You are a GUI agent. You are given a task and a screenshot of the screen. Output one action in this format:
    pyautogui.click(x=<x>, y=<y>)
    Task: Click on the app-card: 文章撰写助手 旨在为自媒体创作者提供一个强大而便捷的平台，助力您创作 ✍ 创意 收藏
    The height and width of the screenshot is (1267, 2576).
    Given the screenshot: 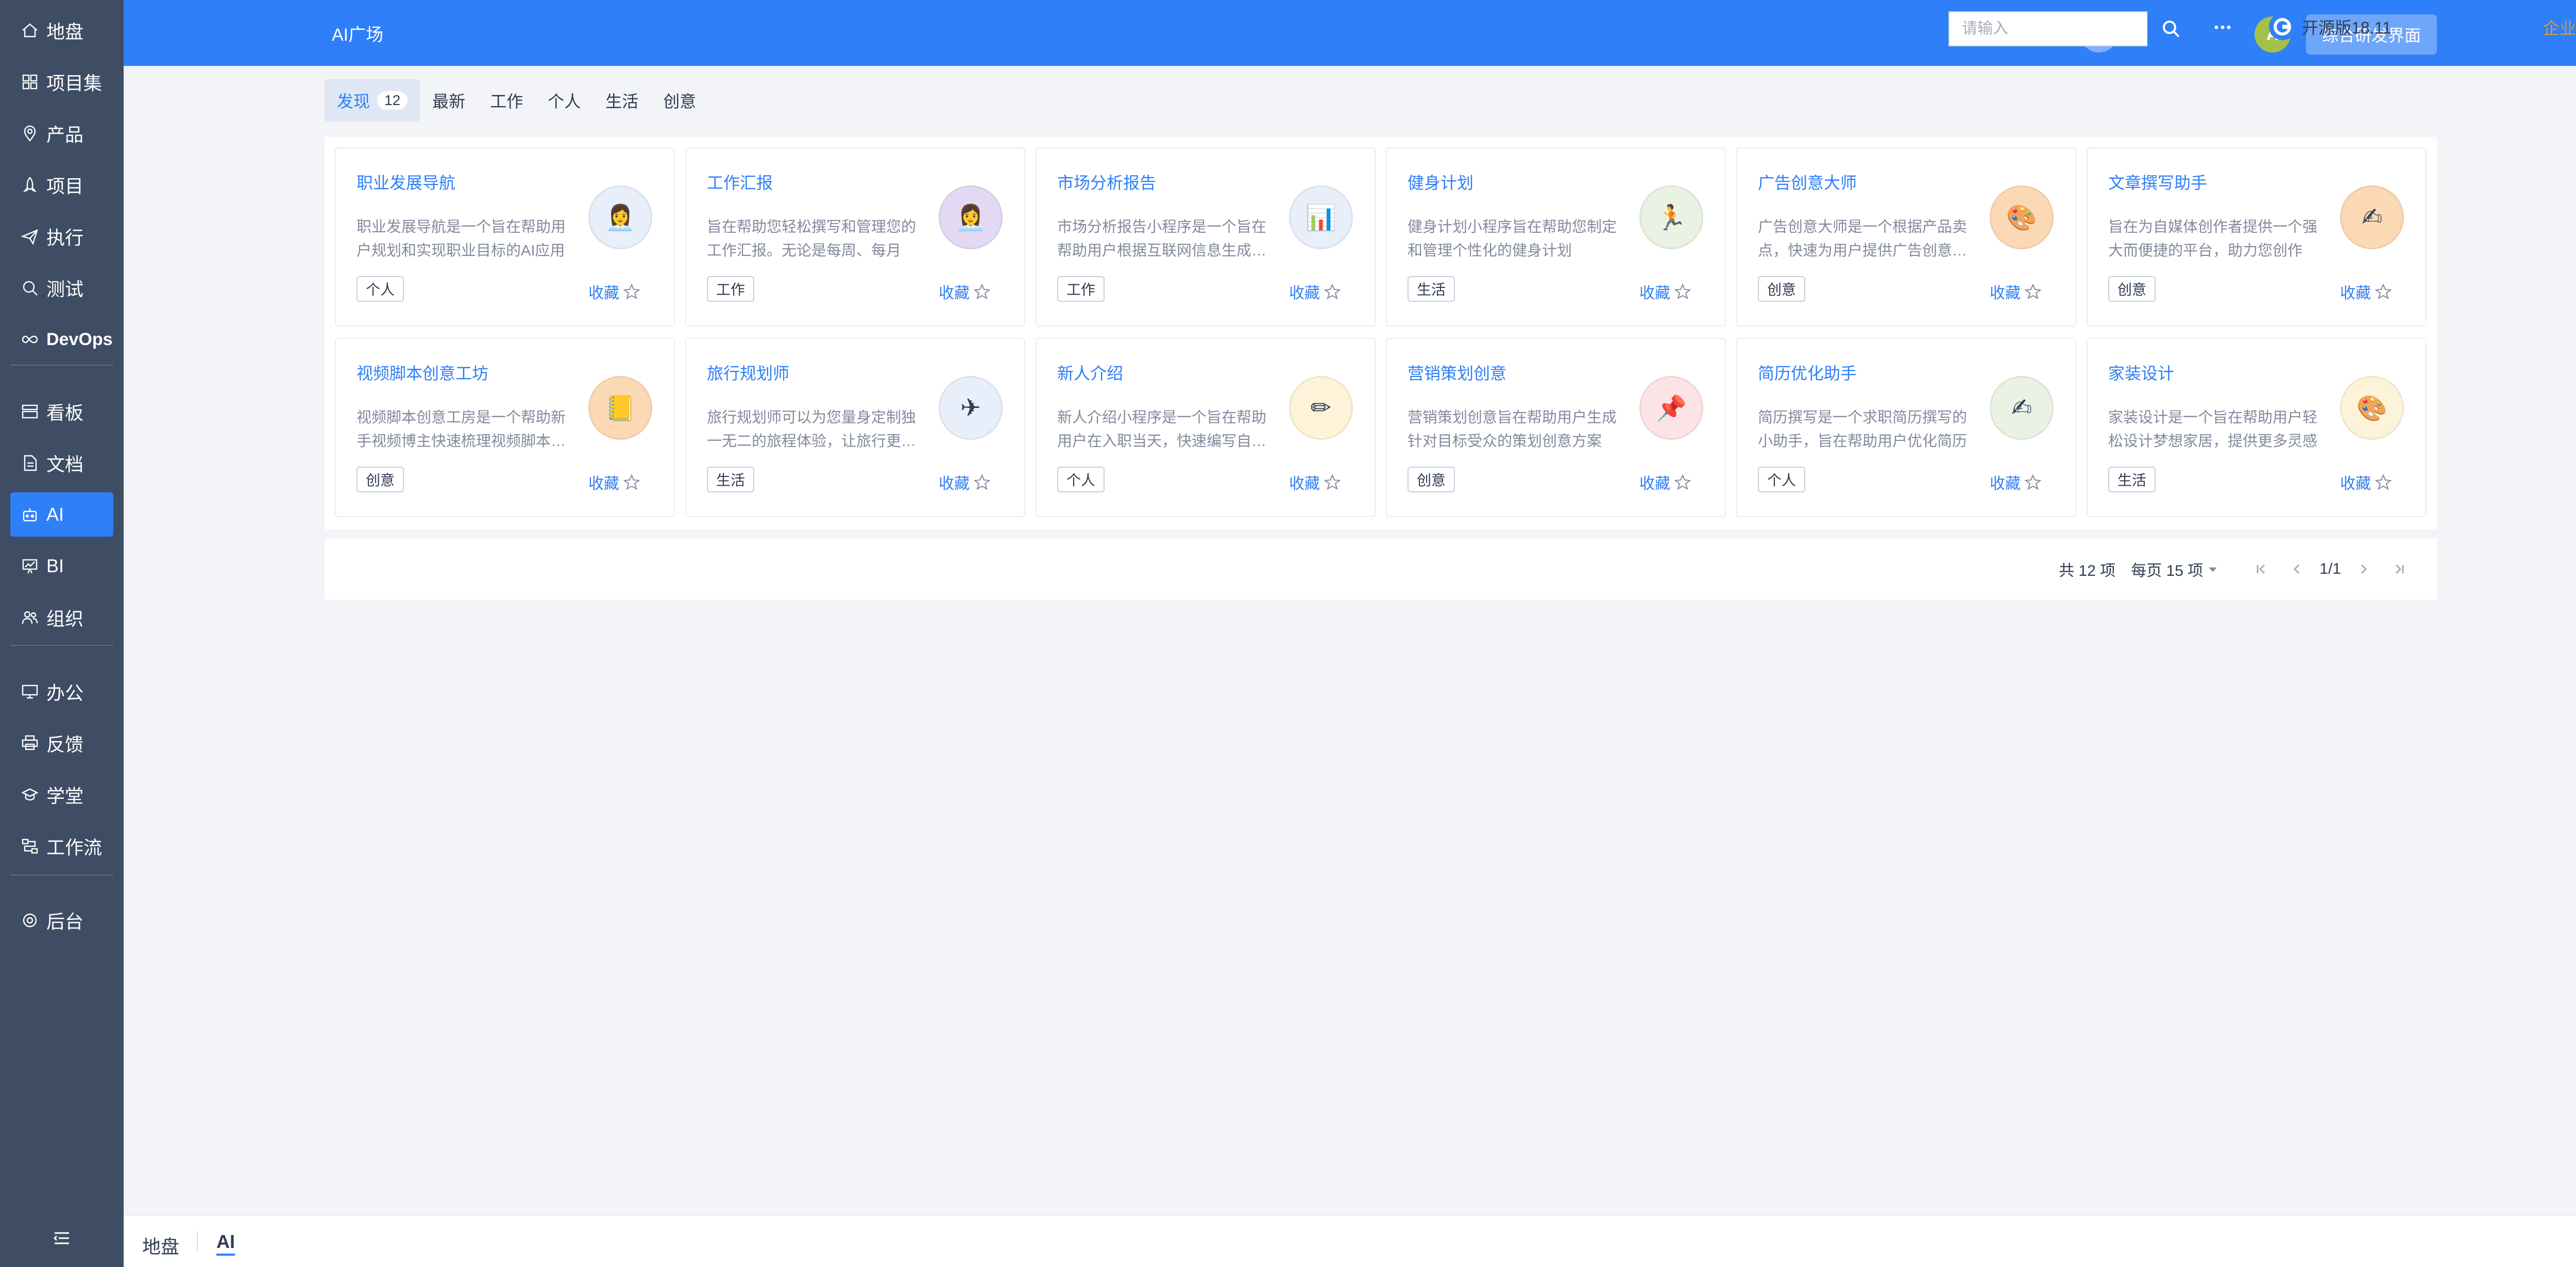 What is the action you would take?
    pyautogui.click(x=2257, y=237)
    